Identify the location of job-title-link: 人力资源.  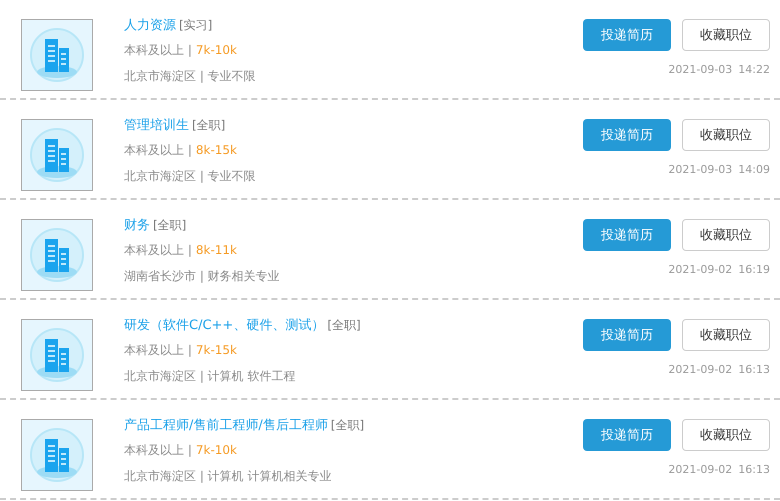
(150, 25).